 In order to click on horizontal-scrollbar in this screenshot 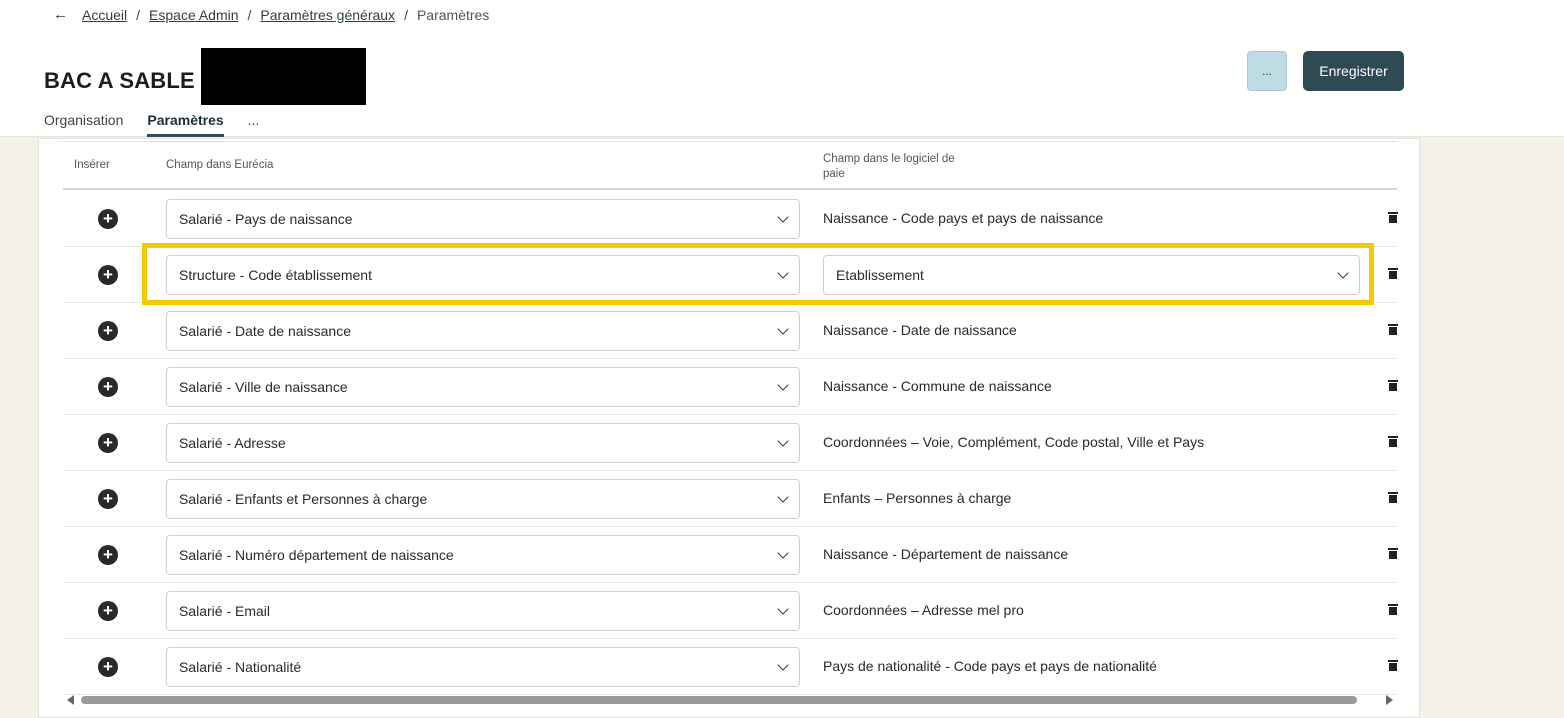, I will do `click(730, 700)`.